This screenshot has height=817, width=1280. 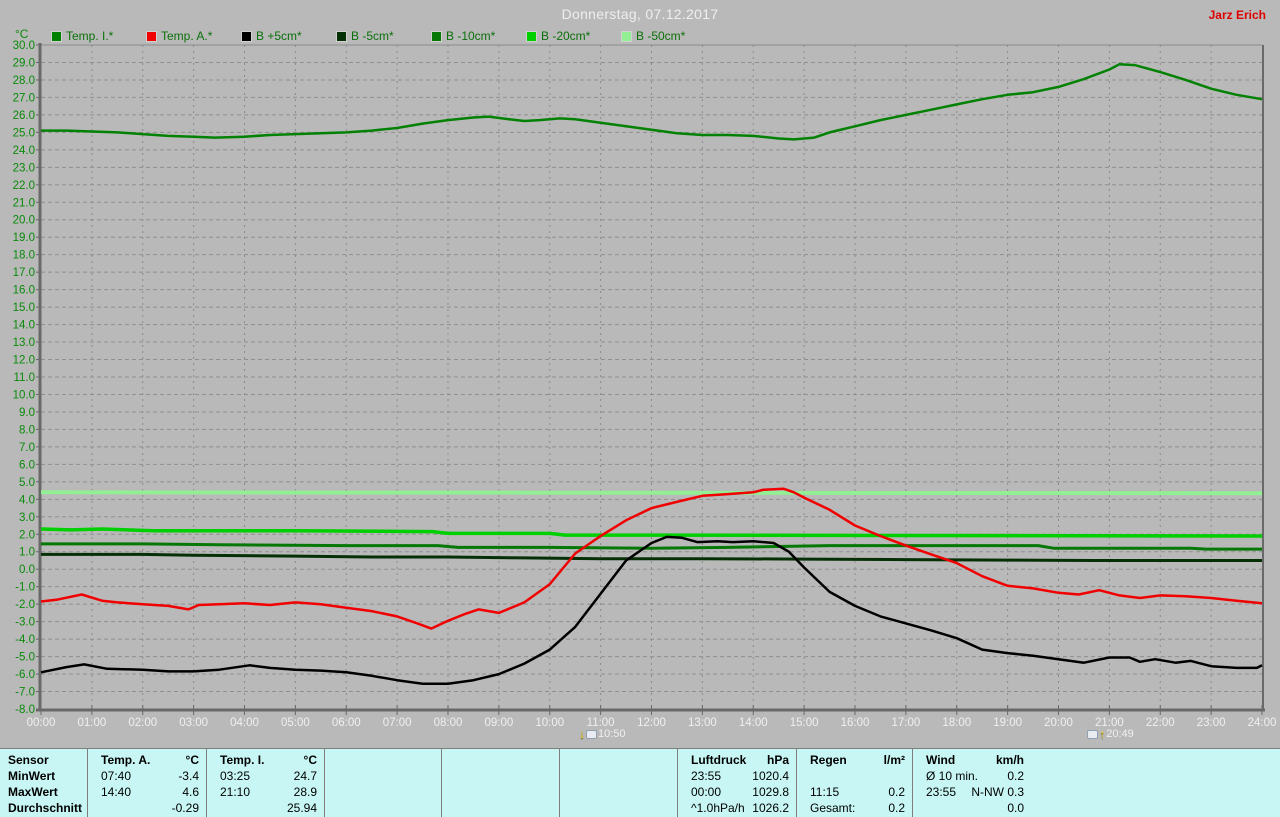 What do you see at coordinates (770, 792) in the screenshot?
I see `stats-cell-value: 1029.8` at bounding box center [770, 792].